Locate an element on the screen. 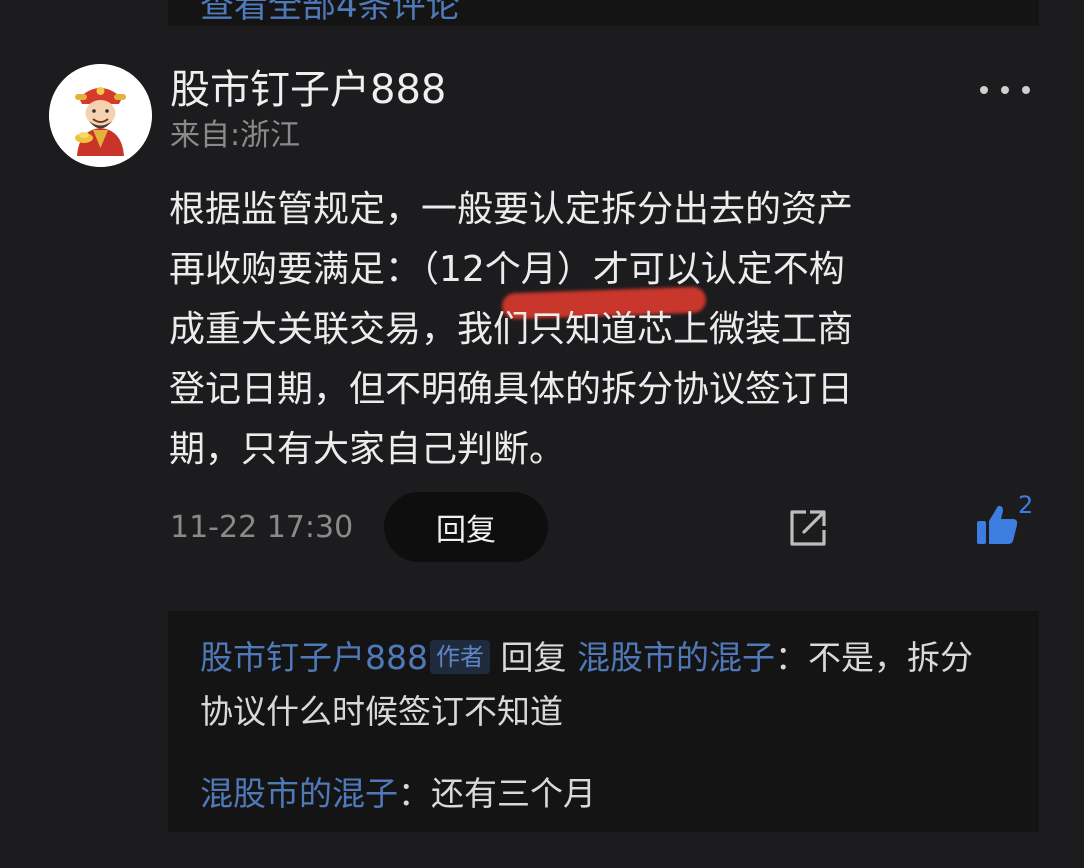 The image size is (1084, 868). avatar is located at coordinates (100, 115).